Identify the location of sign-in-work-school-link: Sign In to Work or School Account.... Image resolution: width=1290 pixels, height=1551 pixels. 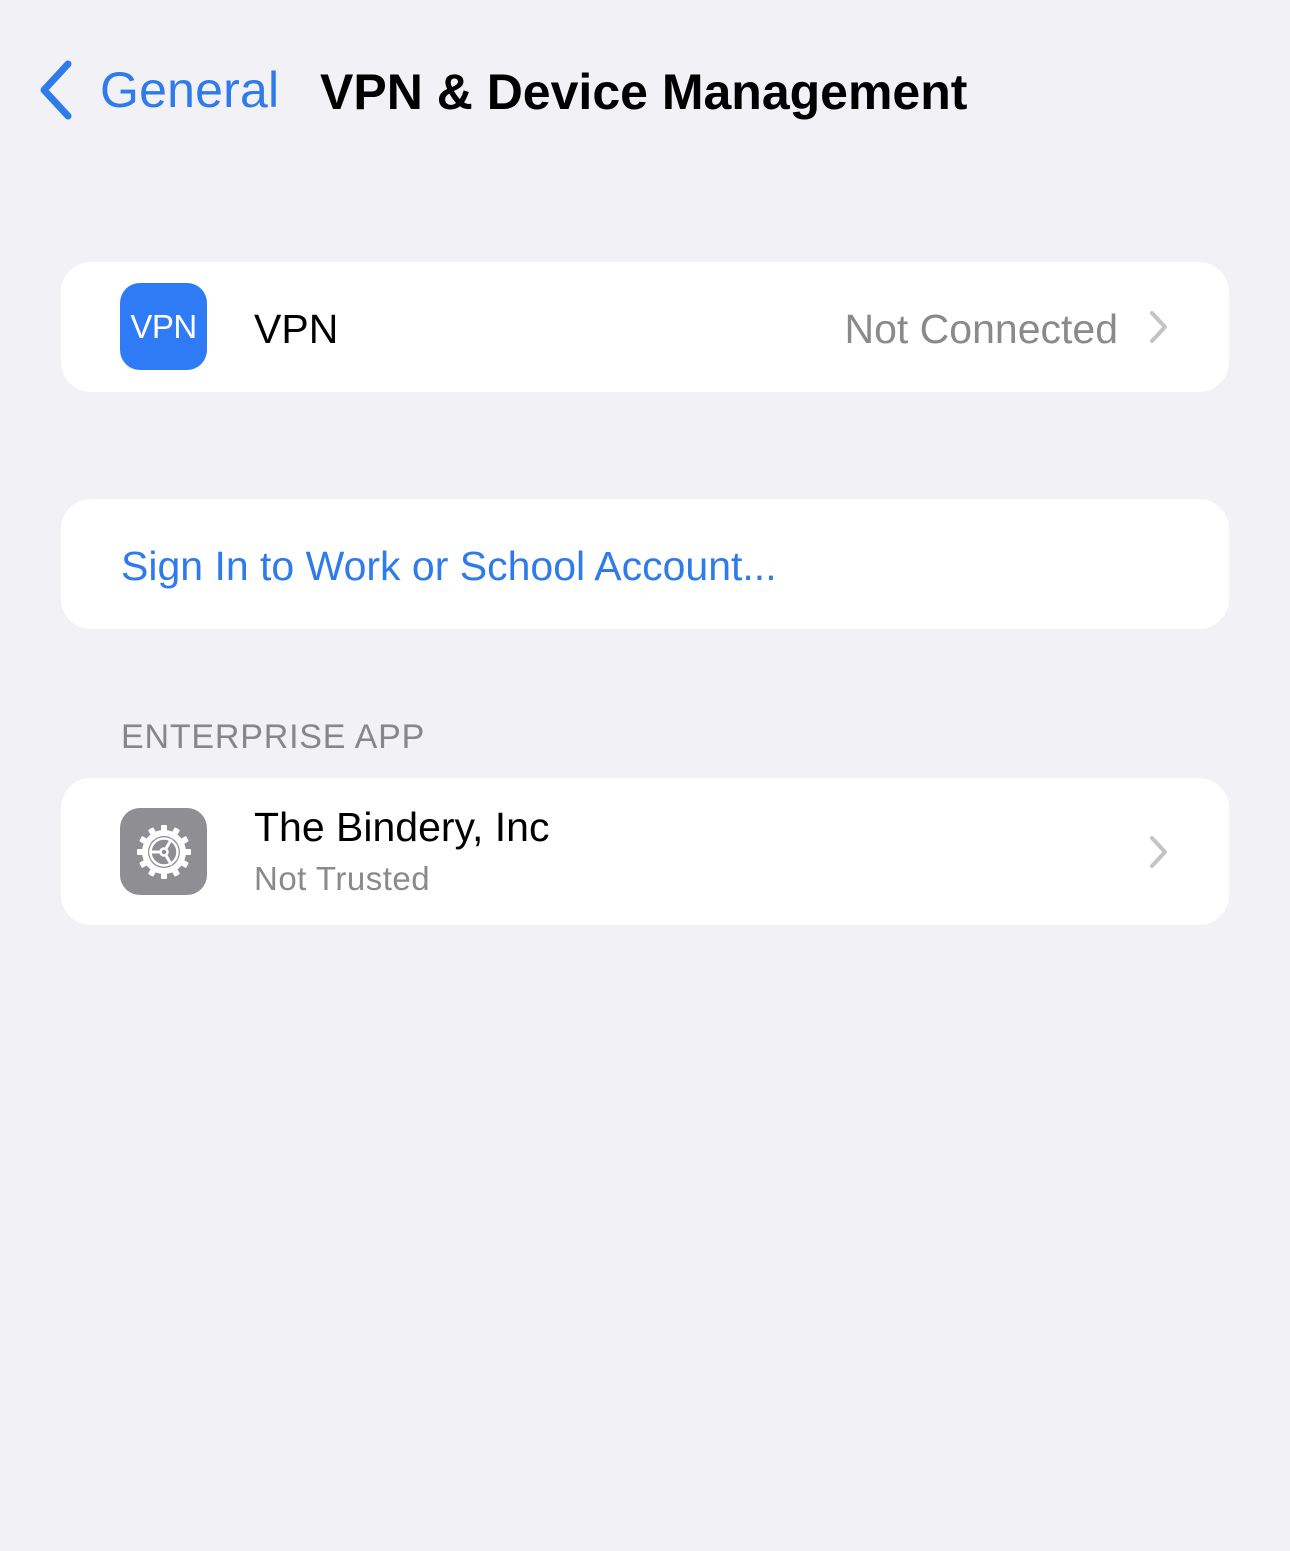
(449, 566).